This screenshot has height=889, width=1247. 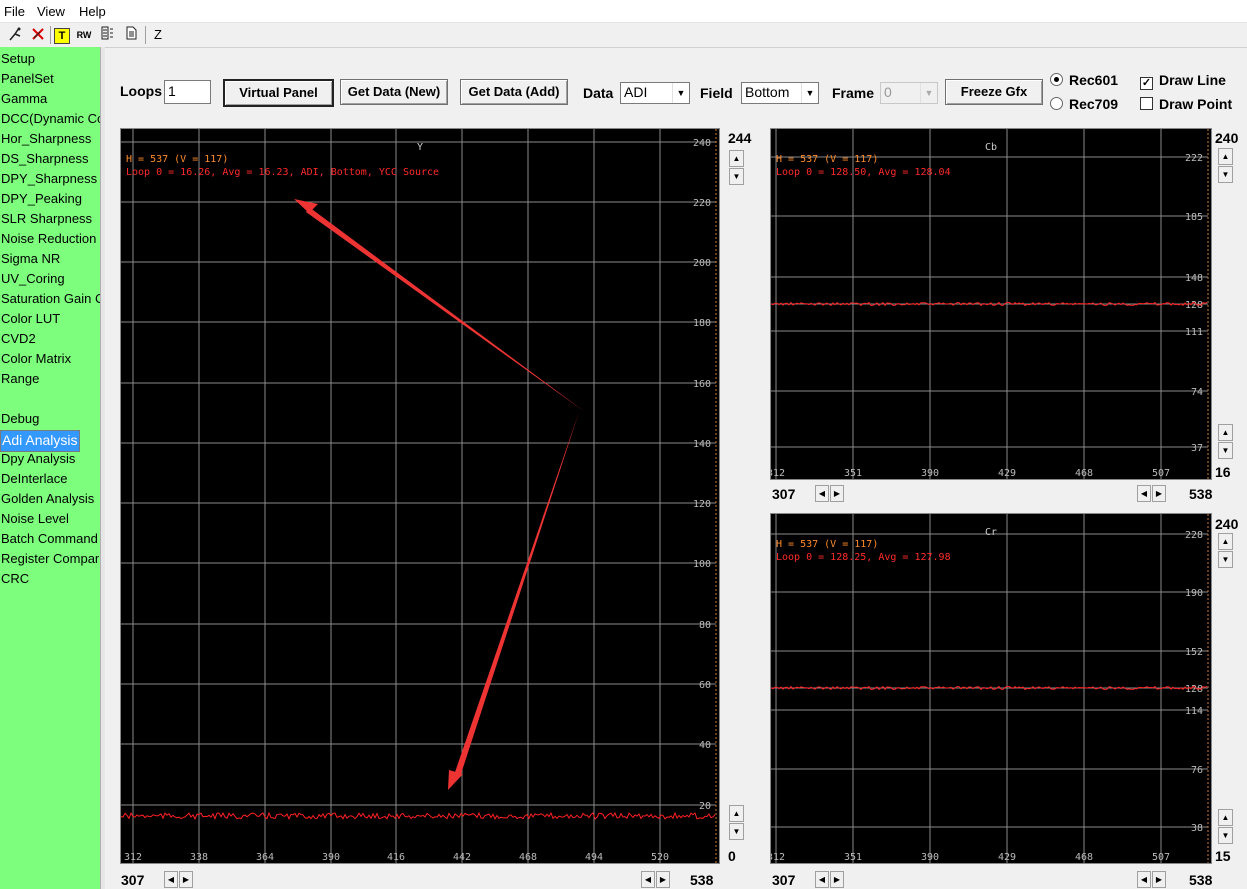 What do you see at coordinates (84, 35) in the screenshot?
I see `rw-icon: RW` at bounding box center [84, 35].